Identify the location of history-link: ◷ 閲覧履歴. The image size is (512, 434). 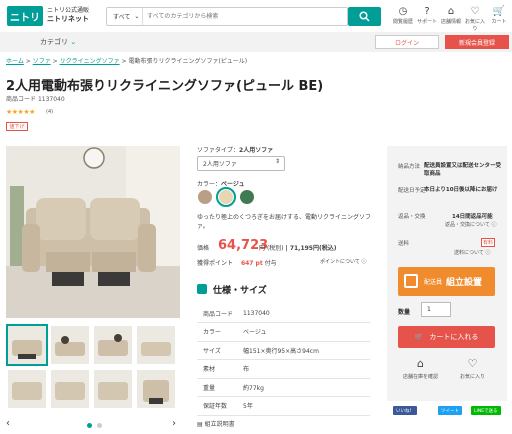
(403, 17).